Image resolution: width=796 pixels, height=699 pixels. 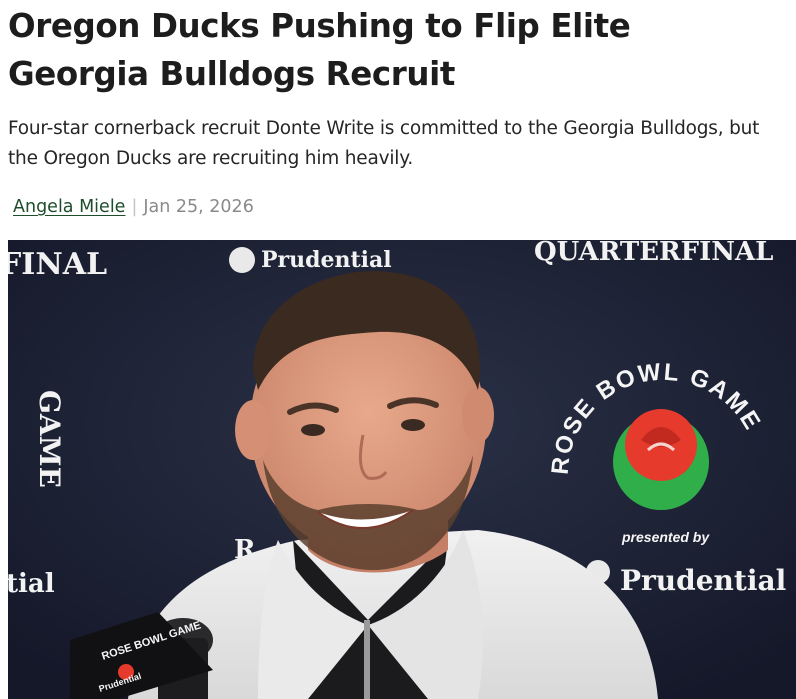 What do you see at coordinates (703, 580) in the screenshot?
I see `backdrop-prudential-bottom: Prudential` at bounding box center [703, 580].